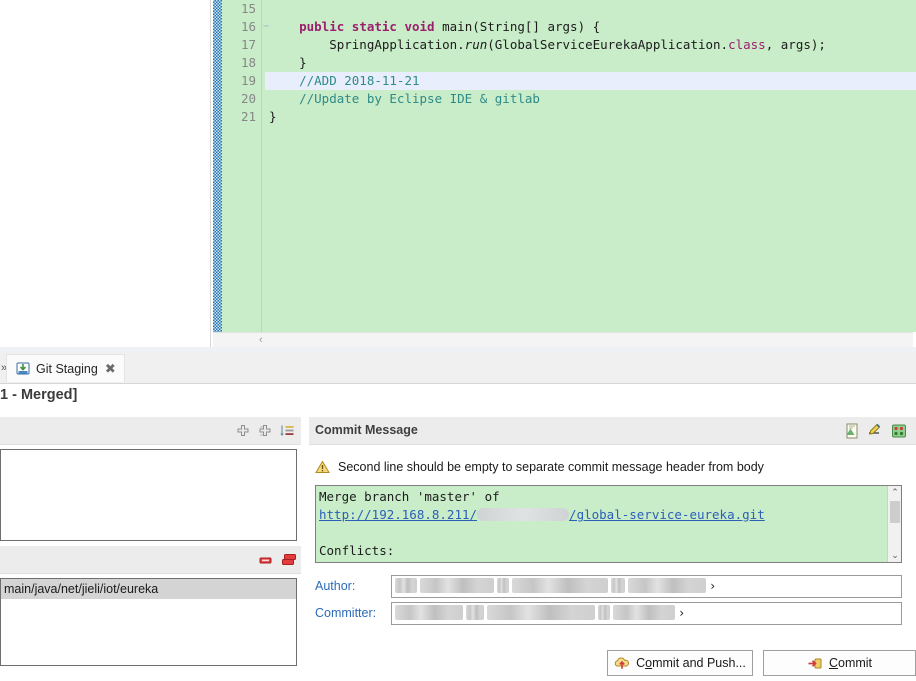 This screenshot has width=916, height=681. I want to click on unstage-selected-icon, so click(266, 560).